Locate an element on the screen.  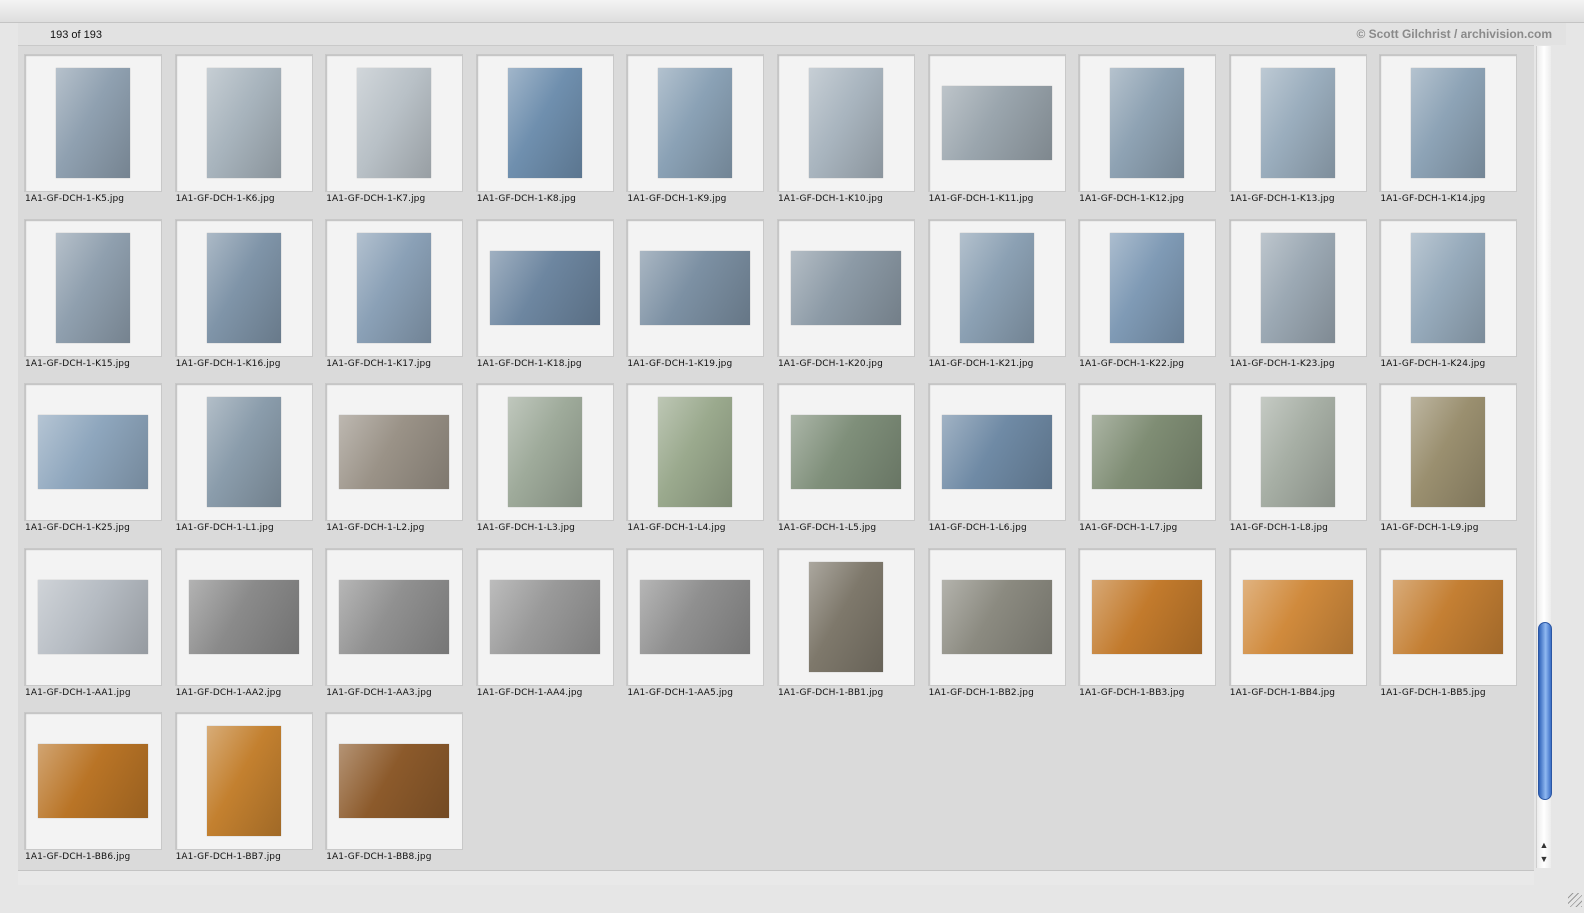
thumbnail-item: 1A1-GF-DCH-1-K14.jpg is located at coordinates (1448, 136).